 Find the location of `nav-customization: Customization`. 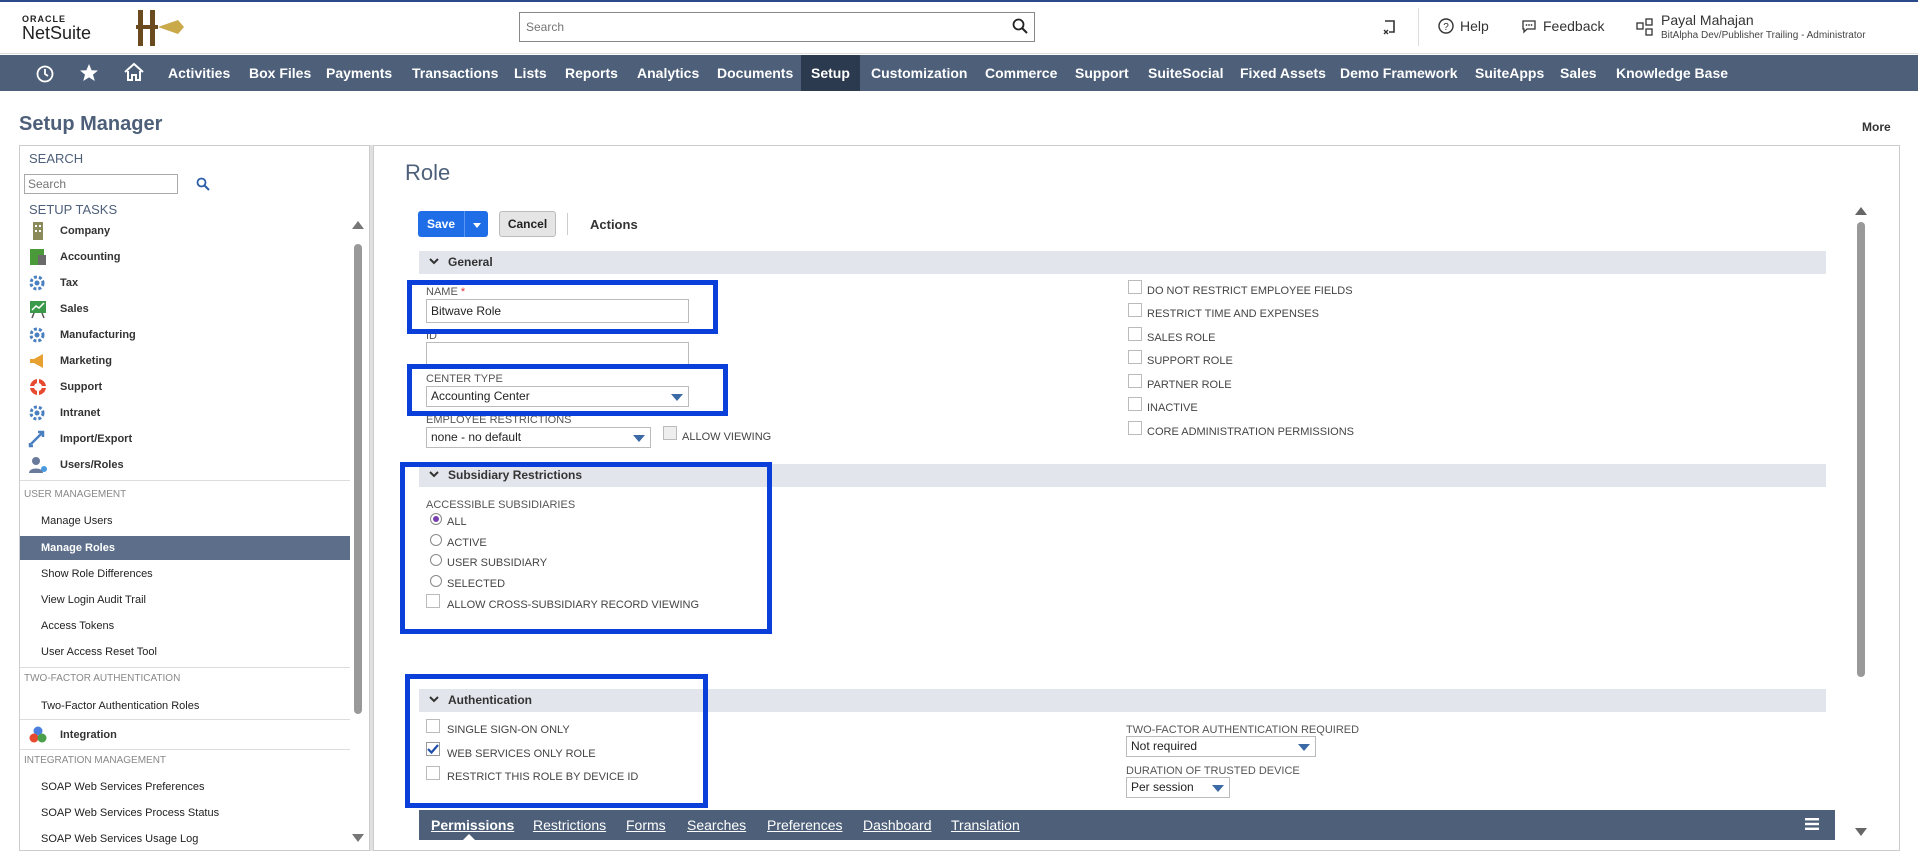

nav-customization: Customization is located at coordinates (919, 73).